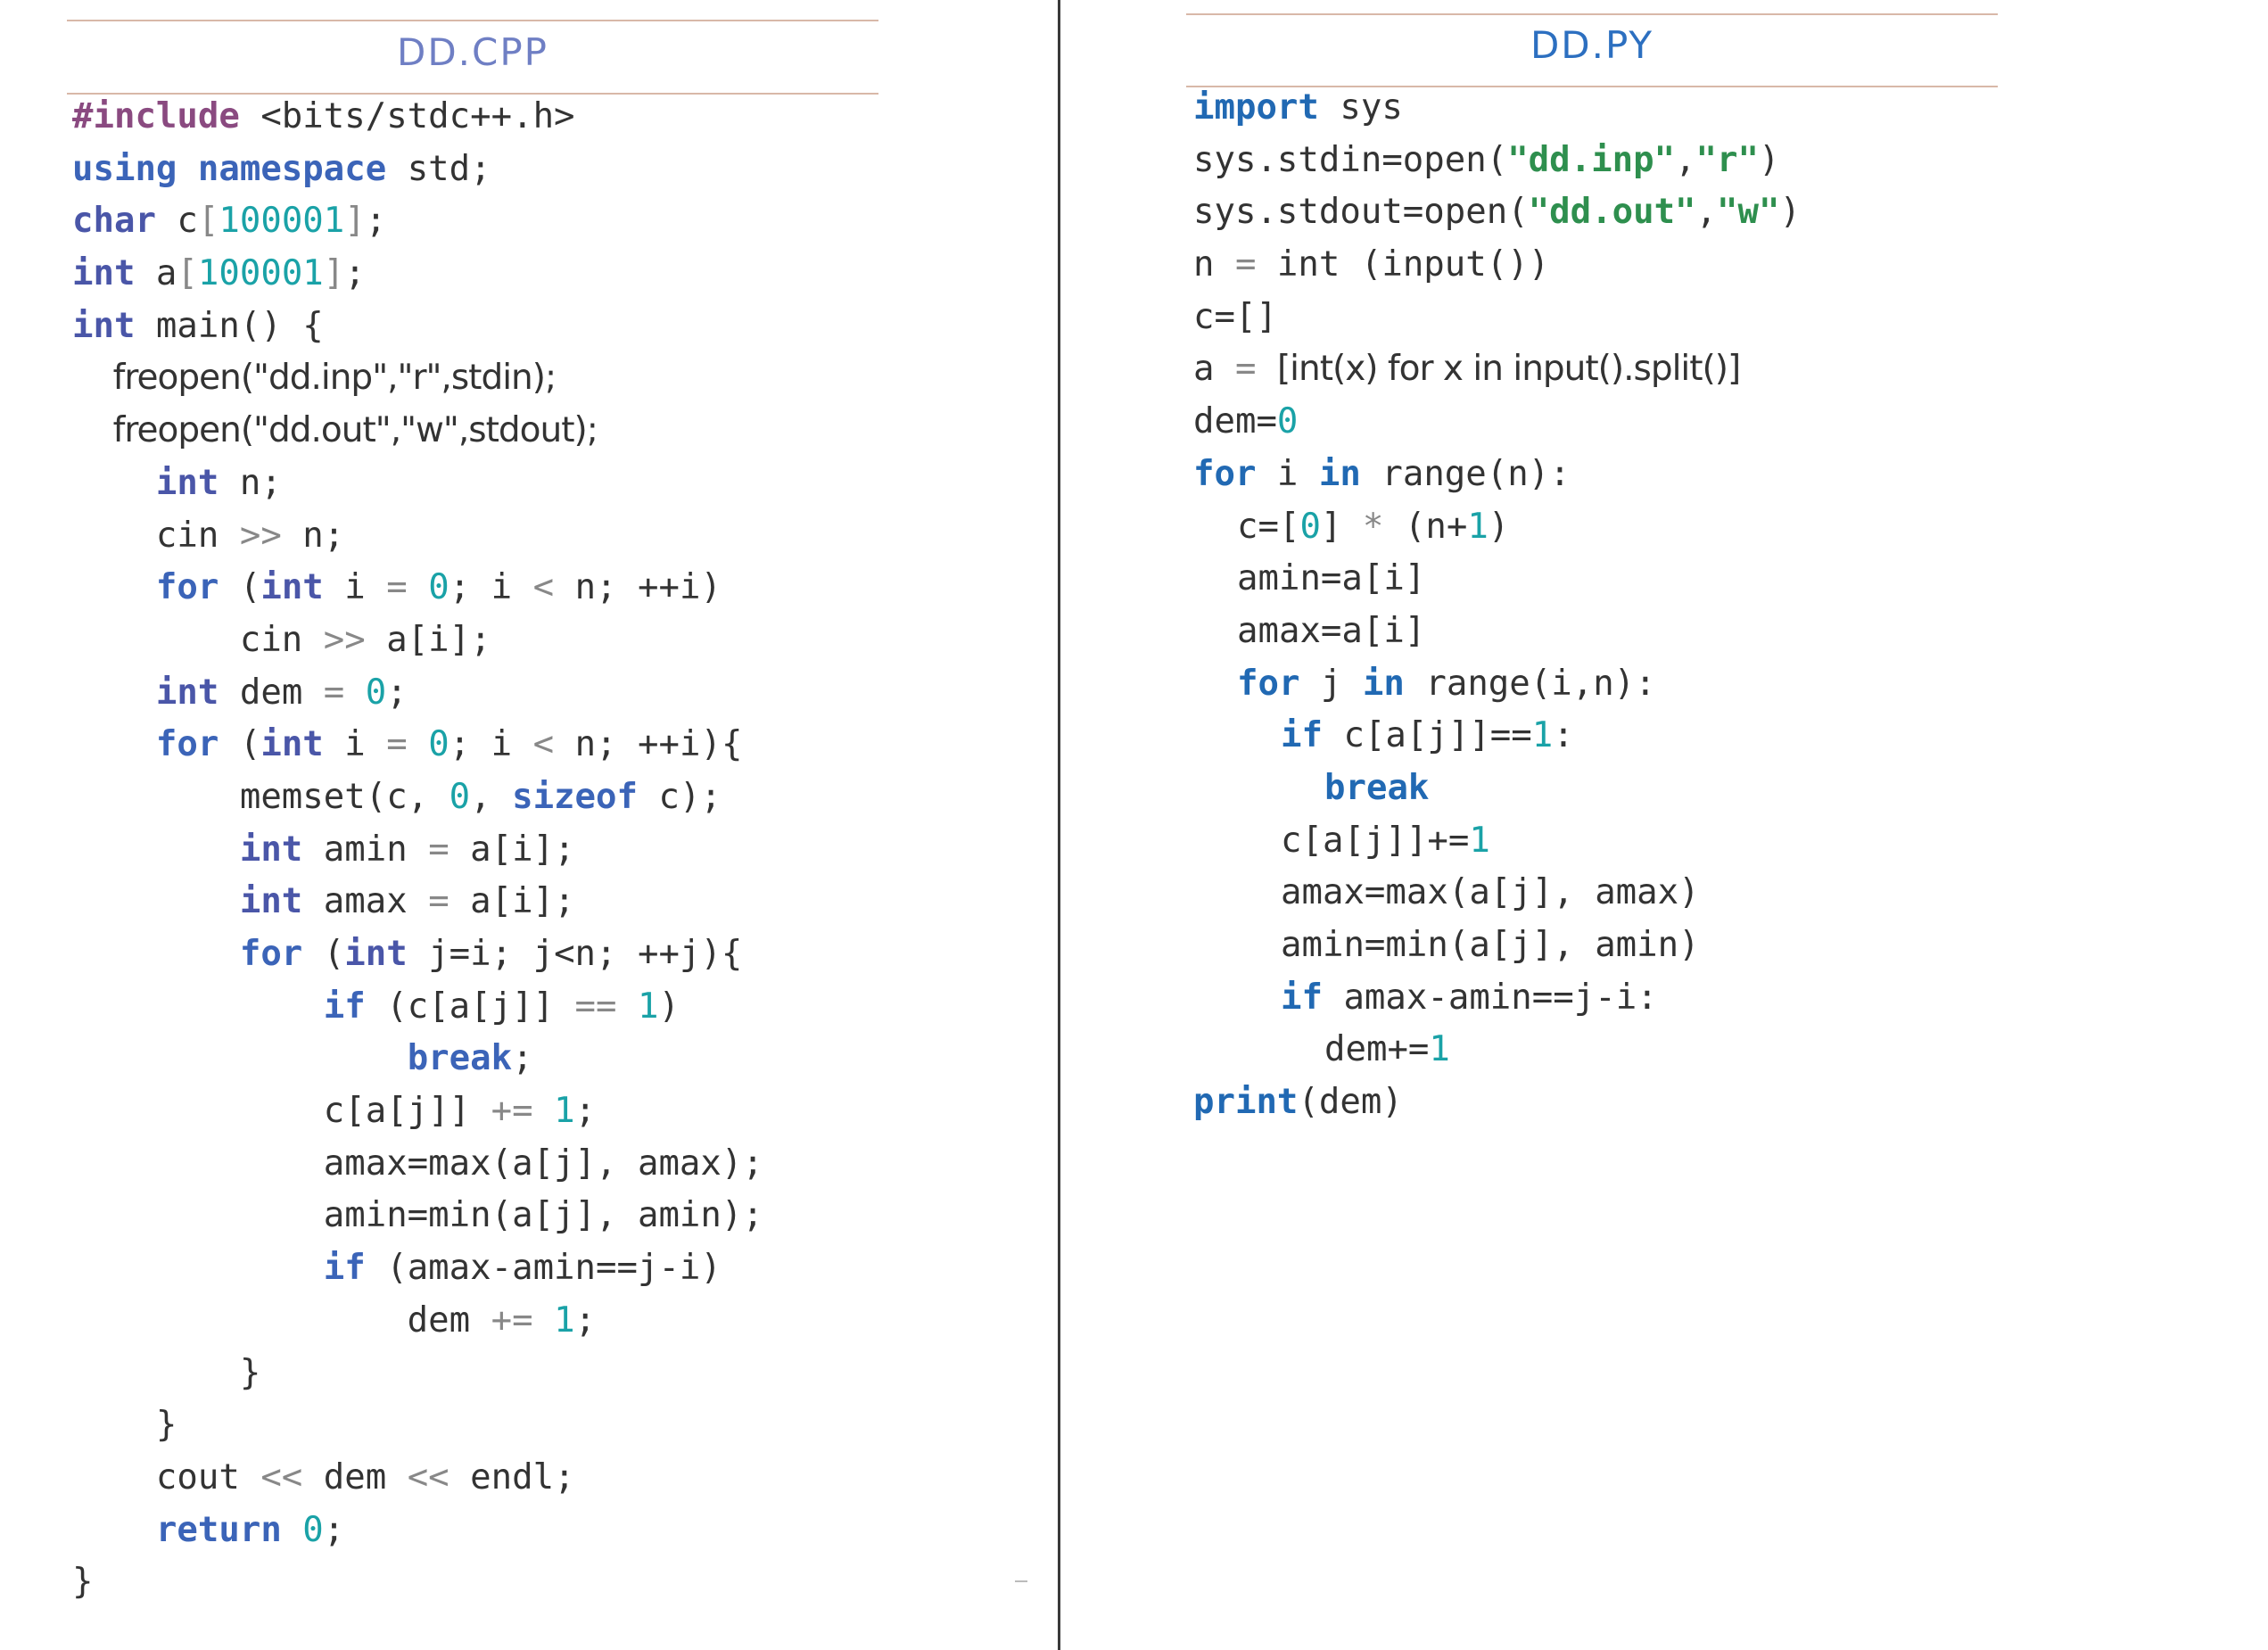 Image resolution: width=2268 pixels, height=1650 pixels. What do you see at coordinates (1256, 107) in the screenshot?
I see `py-code-token: import` at bounding box center [1256, 107].